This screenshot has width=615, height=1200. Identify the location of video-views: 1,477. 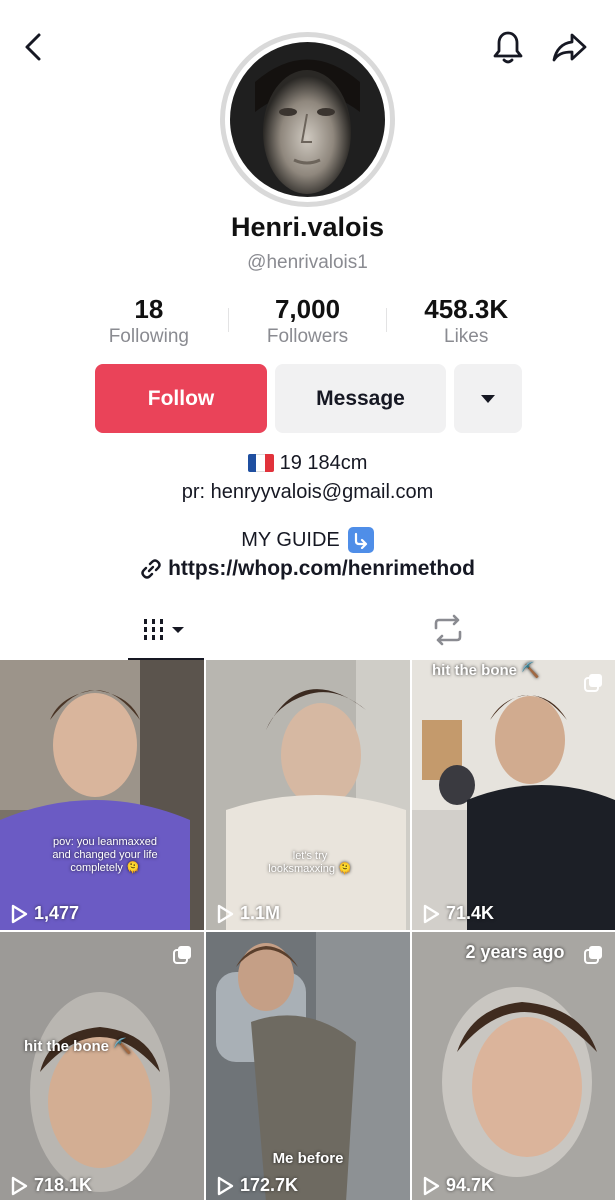
(44, 913).